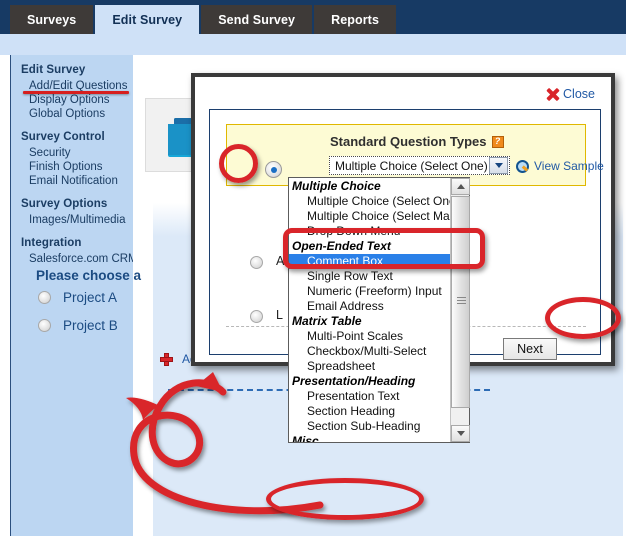 The image size is (626, 536). I want to click on label-secondary-option-l: L, so click(279, 315).